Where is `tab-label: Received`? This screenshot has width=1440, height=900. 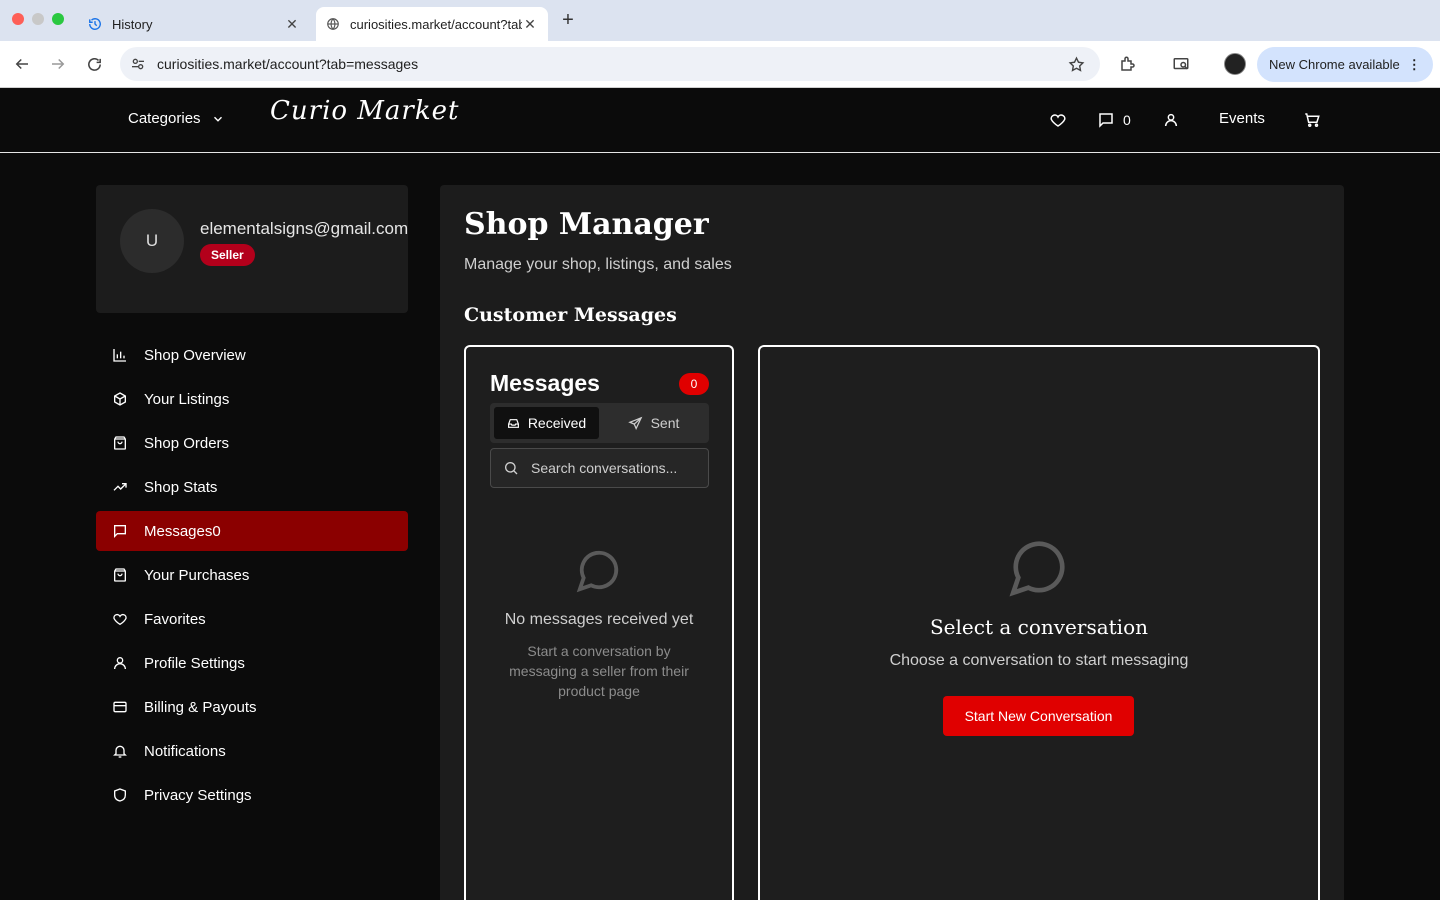 tab-label: Received is located at coordinates (557, 423).